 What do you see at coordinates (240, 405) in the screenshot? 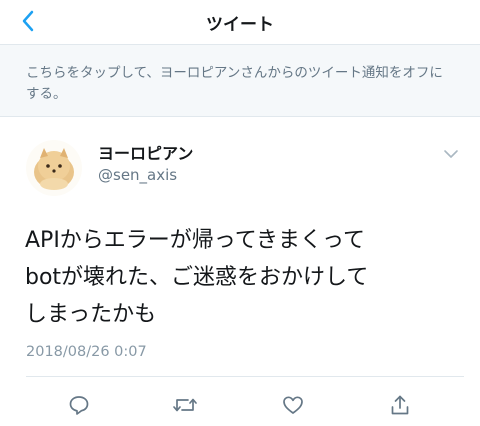
I see `tweet-actions` at bounding box center [240, 405].